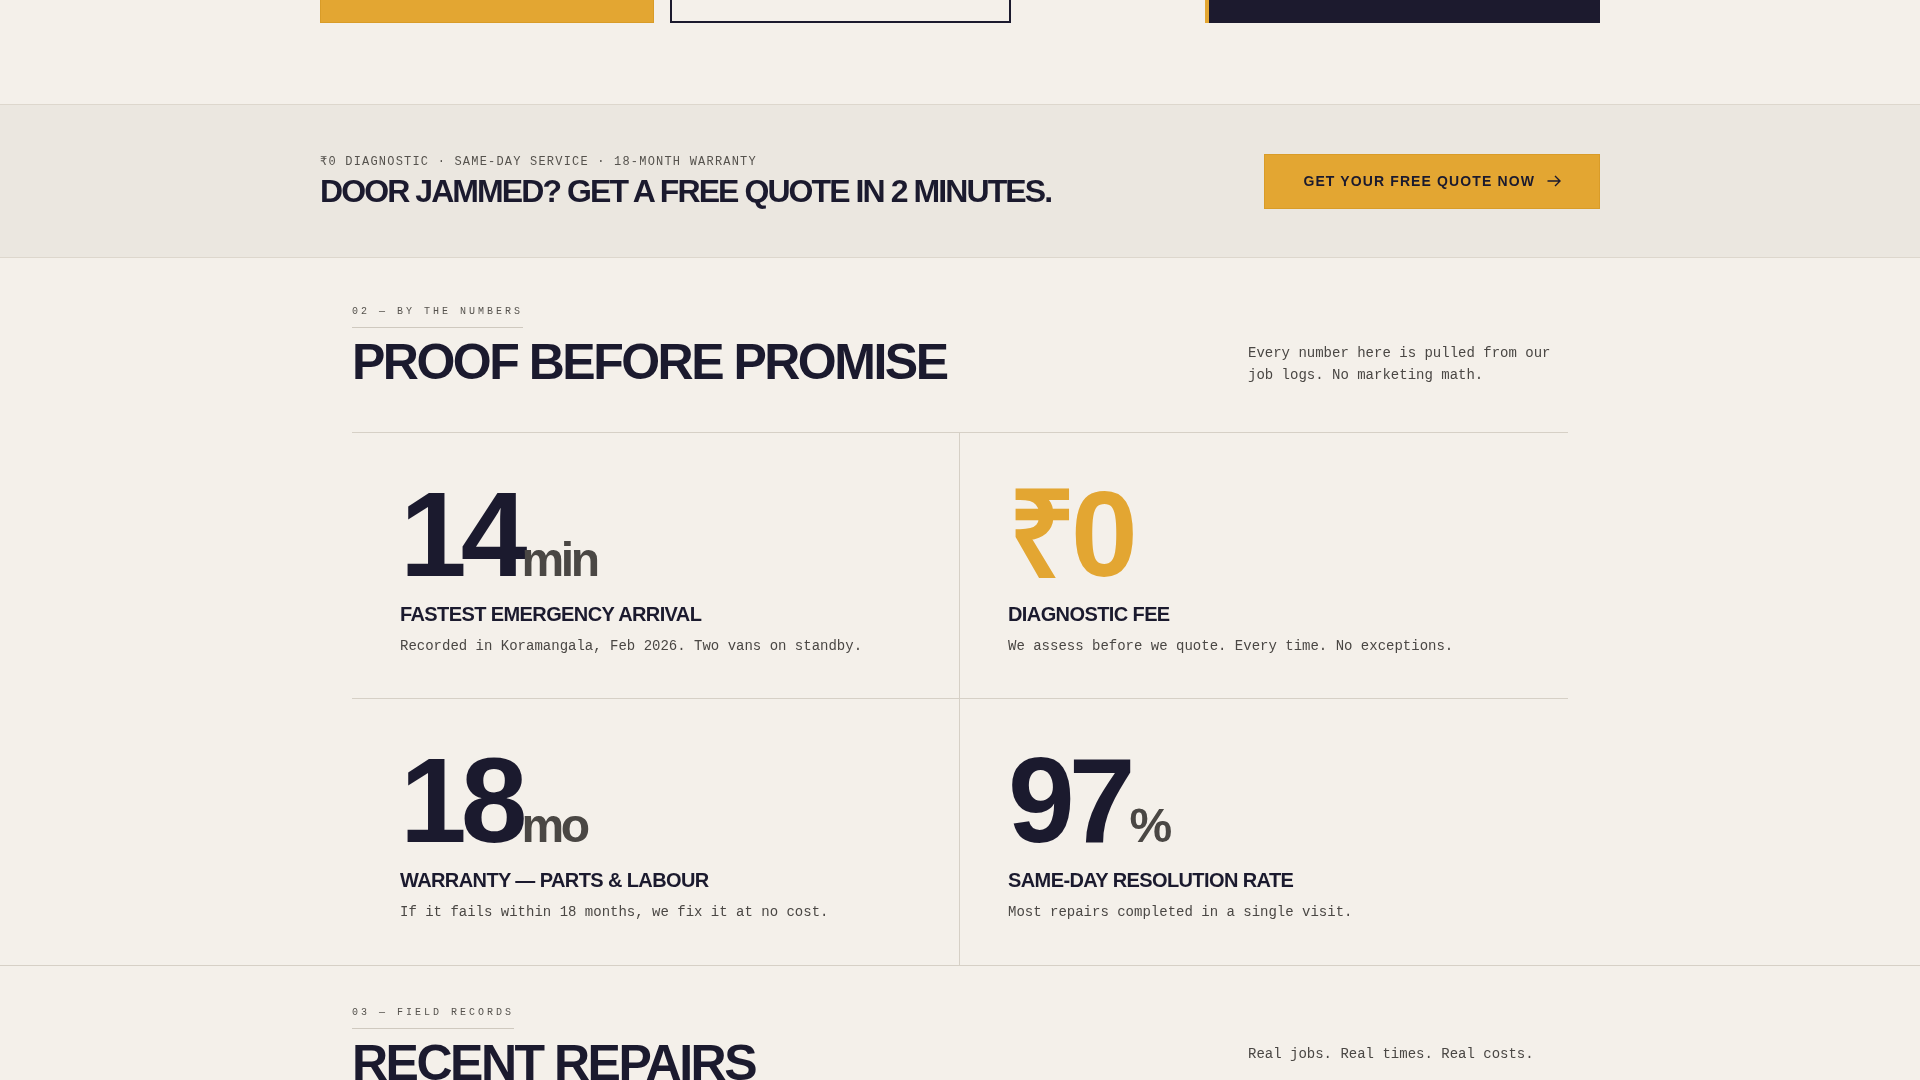 The width and height of the screenshot is (1920, 1080). I want to click on stat-label: FASTEST EMERGENCY ARRIVAL, so click(551, 614).